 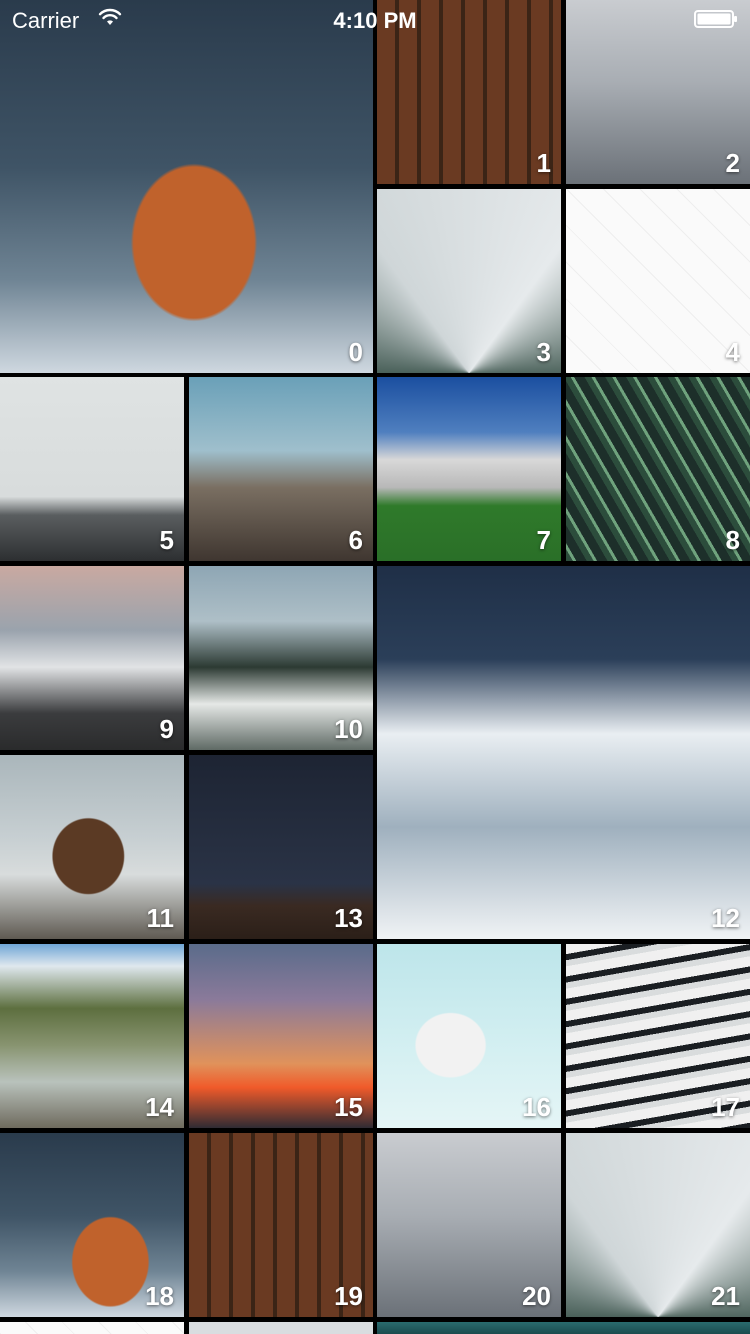 What do you see at coordinates (715, 19) in the screenshot?
I see `battery-icon` at bounding box center [715, 19].